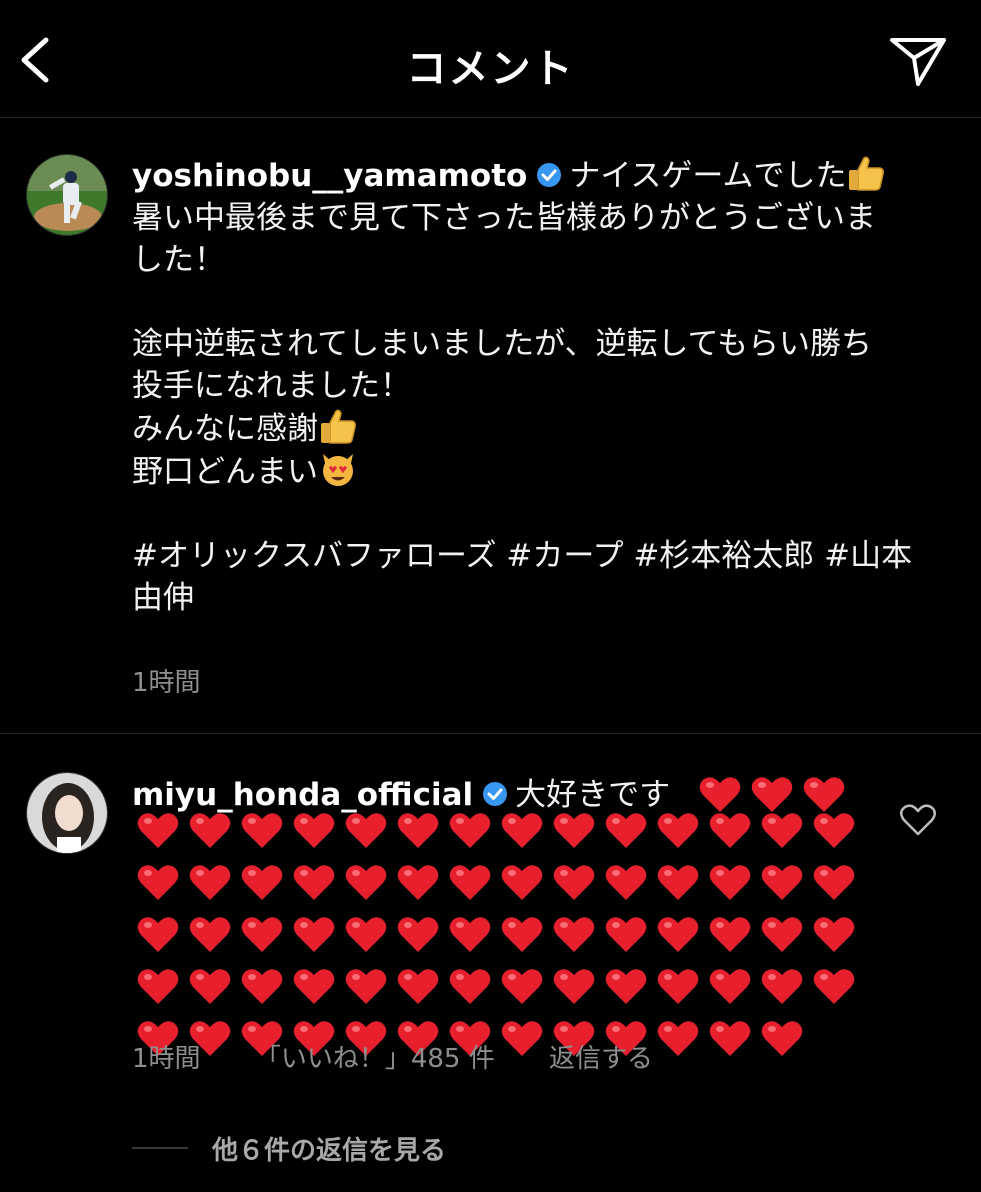 This screenshot has width=981, height=1192. What do you see at coordinates (918, 820) in the screenshot?
I see `heart-outline-icon` at bounding box center [918, 820].